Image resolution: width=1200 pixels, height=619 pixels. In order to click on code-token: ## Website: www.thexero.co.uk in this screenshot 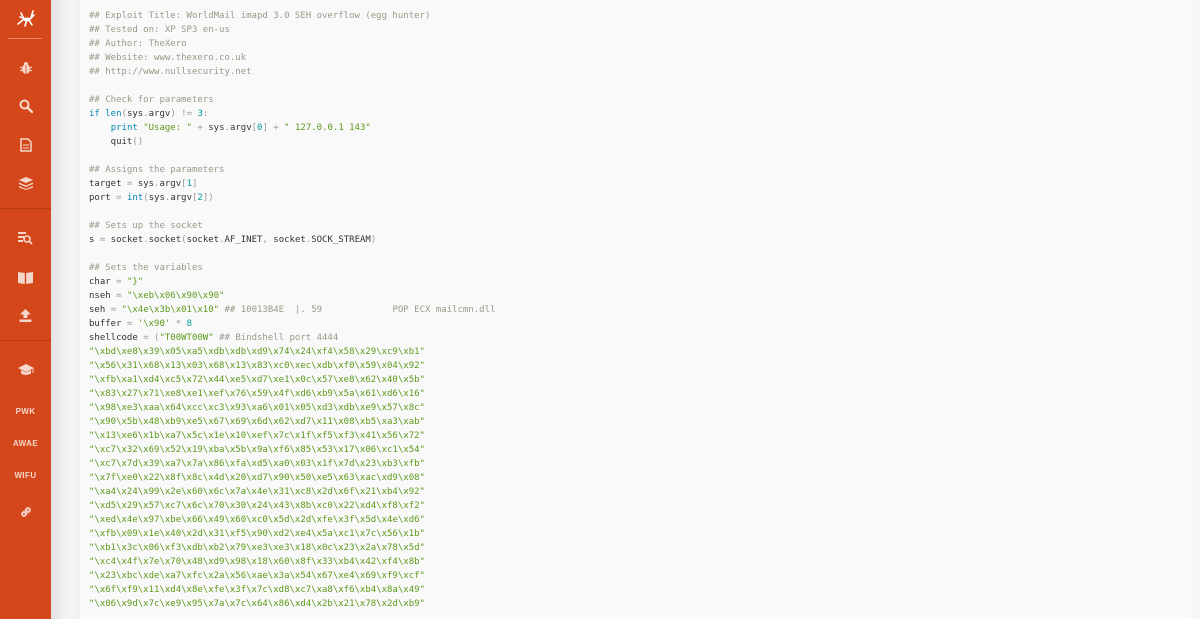, I will do `click(168, 58)`.